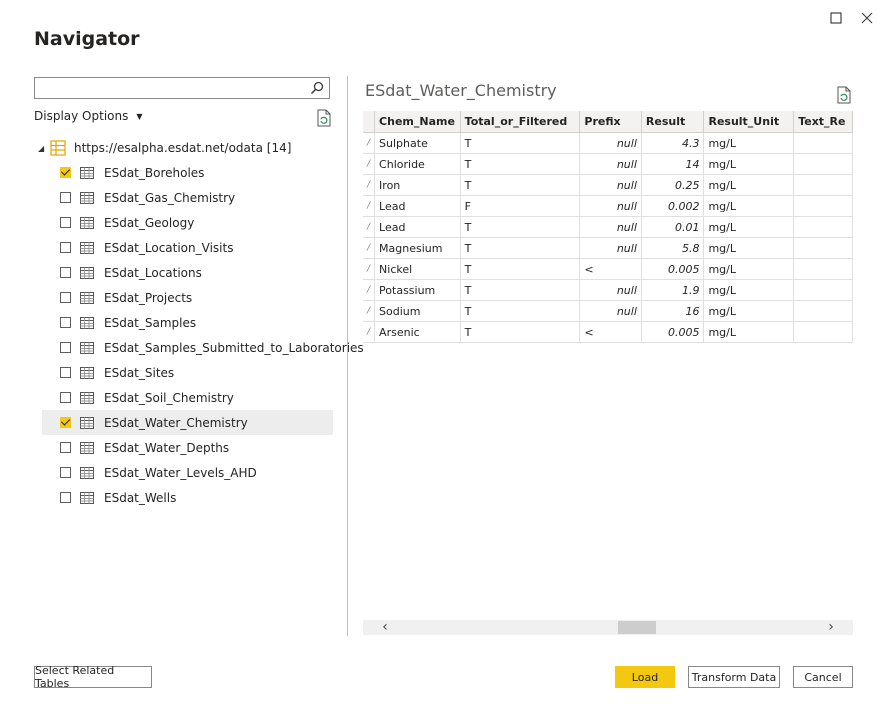 This screenshot has width=886, height=708. I want to click on close-icon, so click(867, 18).